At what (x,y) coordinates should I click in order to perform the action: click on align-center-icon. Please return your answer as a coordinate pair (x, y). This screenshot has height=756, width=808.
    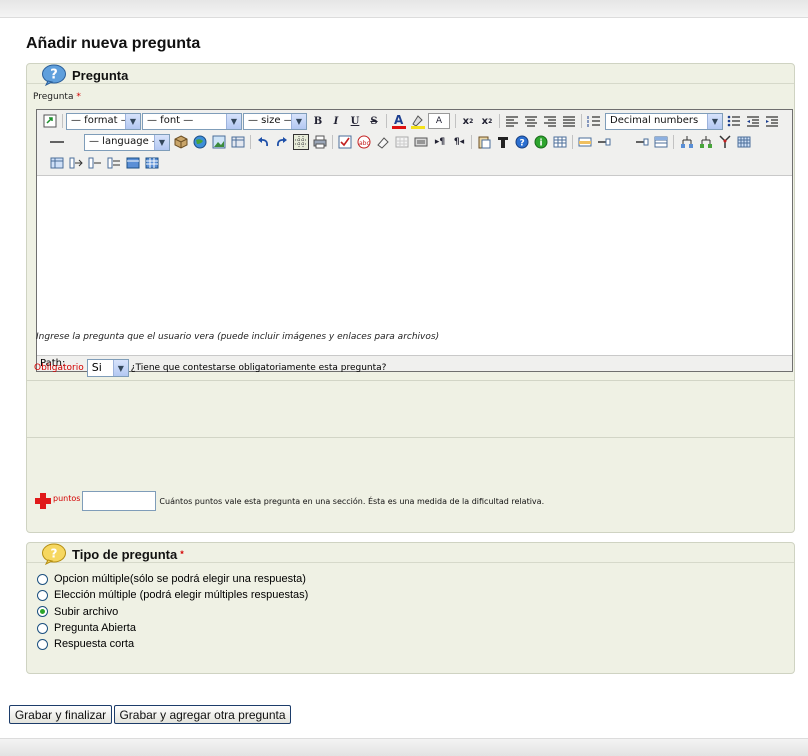
    Looking at the image, I should click on (531, 121).